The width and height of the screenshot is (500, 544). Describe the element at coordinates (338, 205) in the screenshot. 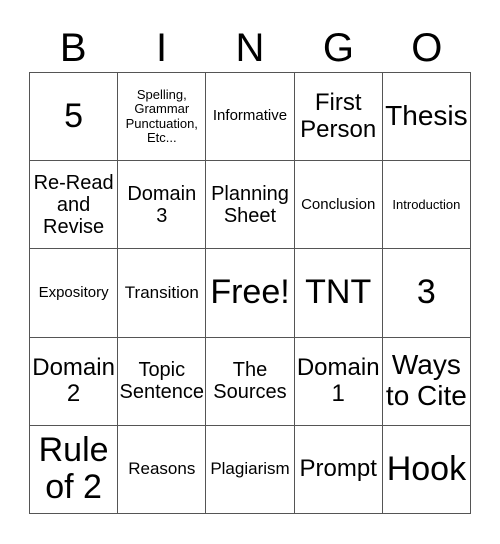

I see `bingo-cell: Conclusion` at that location.